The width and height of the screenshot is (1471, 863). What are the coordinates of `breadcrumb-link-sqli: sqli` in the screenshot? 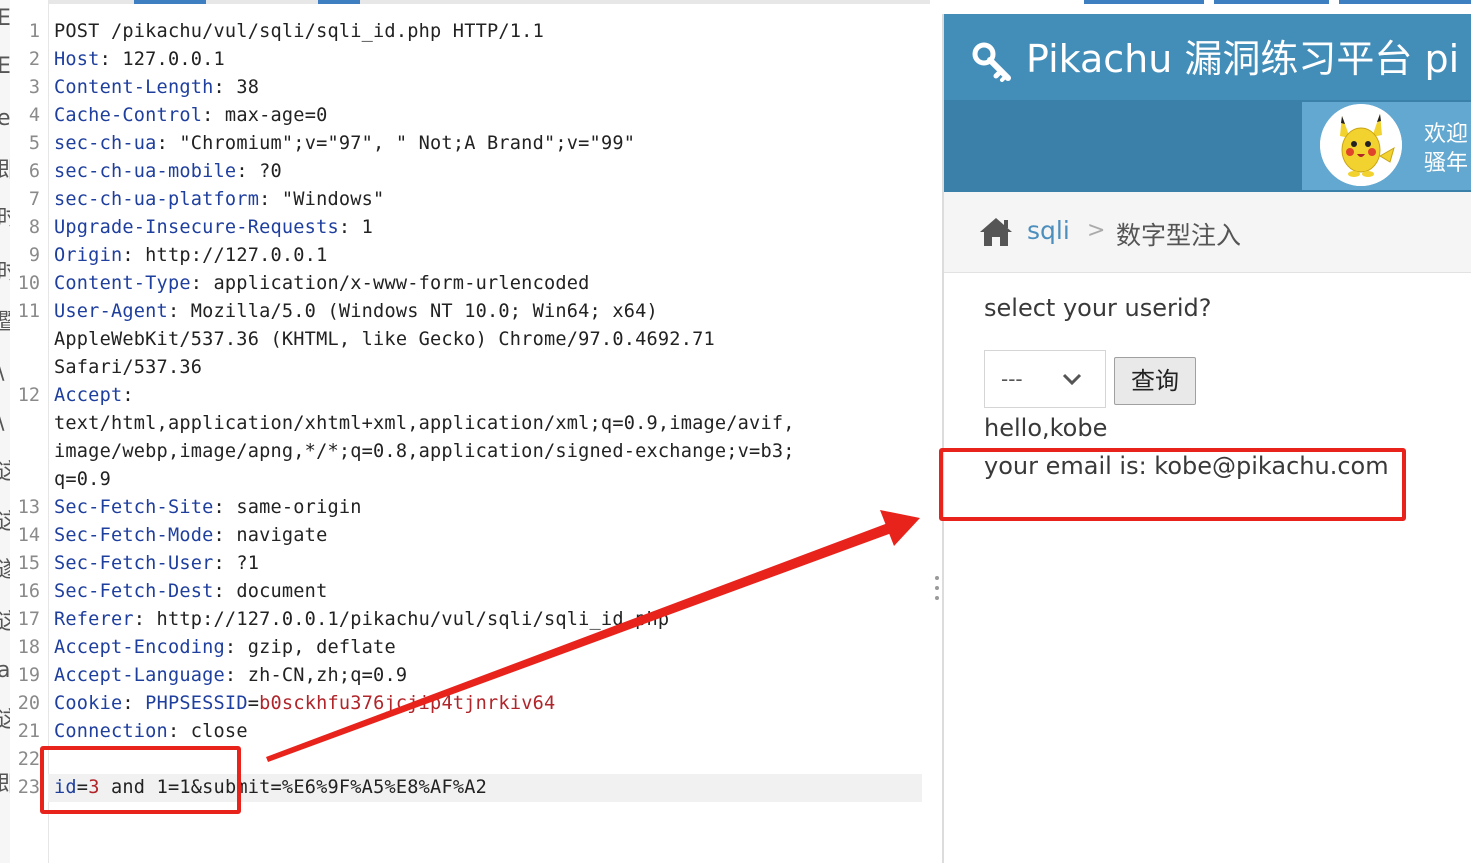 It's located at (1048, 230).